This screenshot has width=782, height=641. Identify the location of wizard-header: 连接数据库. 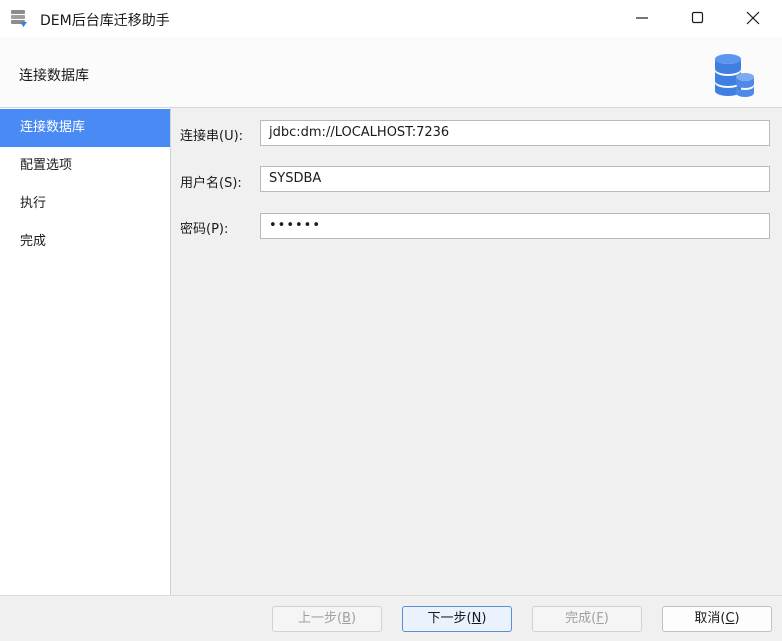
(391, 72).